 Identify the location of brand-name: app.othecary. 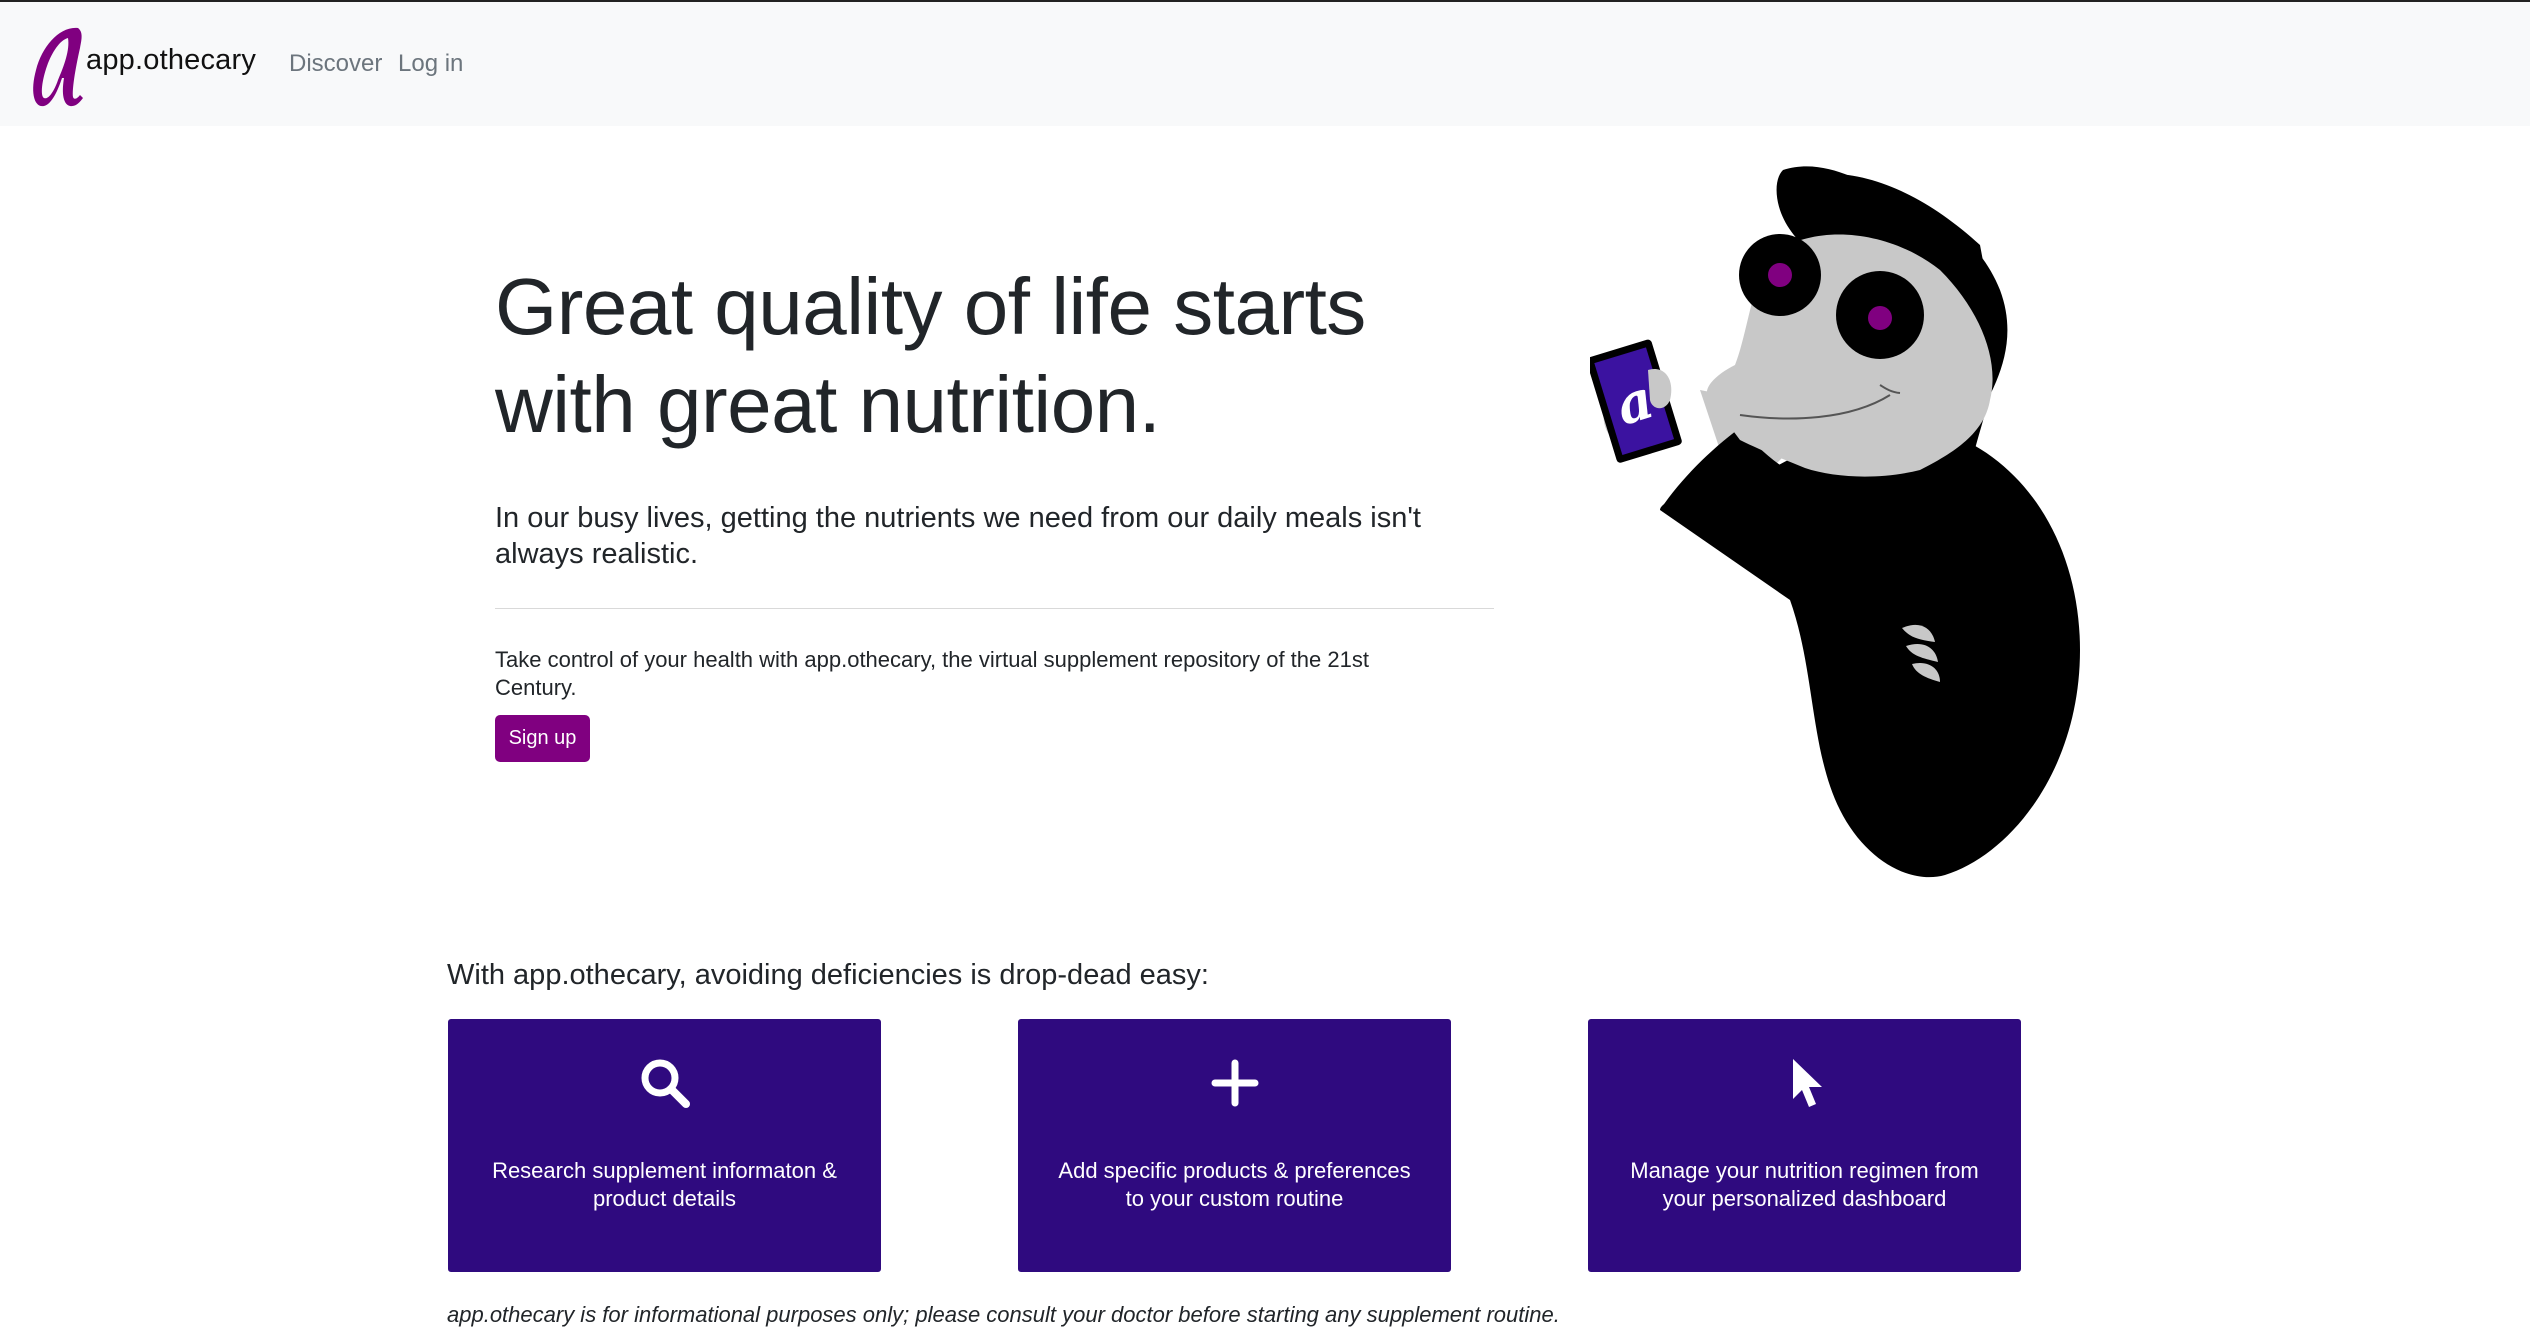
(171, 59).